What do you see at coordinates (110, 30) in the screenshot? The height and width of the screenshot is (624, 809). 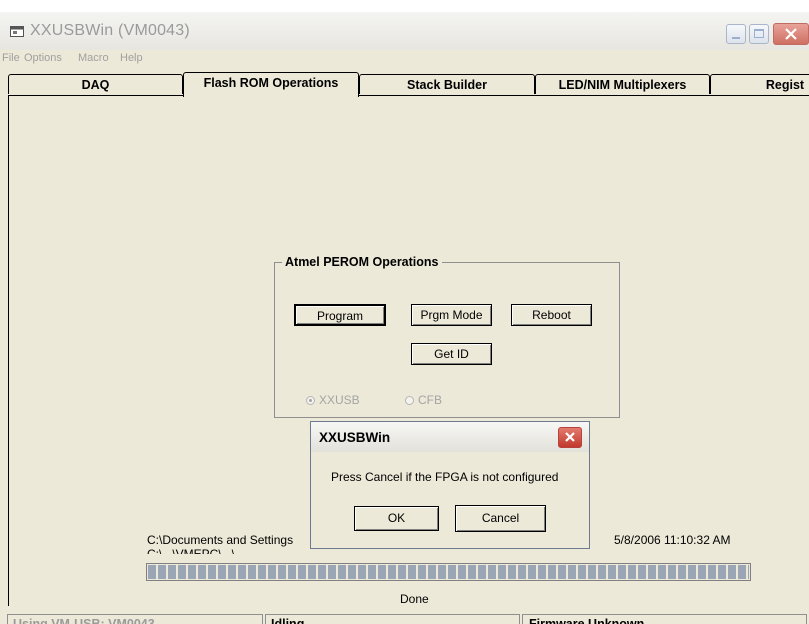 I see `window-title: XXUSBWin (VM0043)` at bounding box center [110, 30].